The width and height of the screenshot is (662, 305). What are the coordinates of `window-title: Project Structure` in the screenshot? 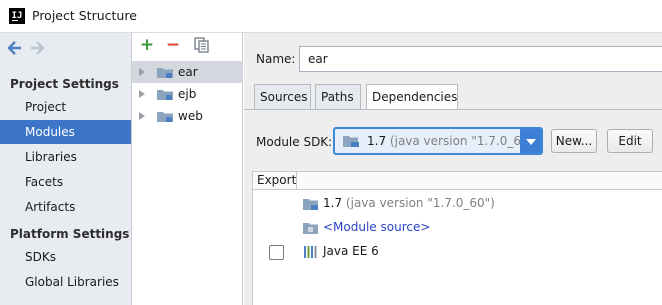 It's located at (84, 15).